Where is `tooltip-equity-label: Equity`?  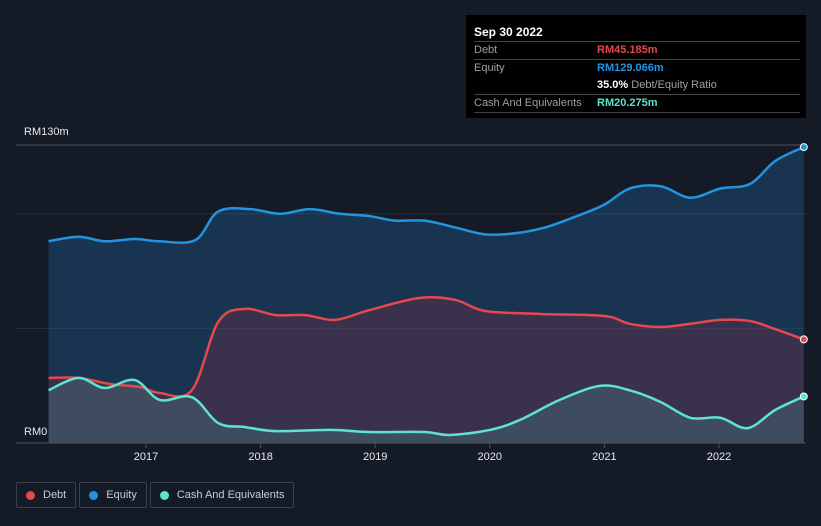
tooltip-equity-label: Equity is located at coordinates (489, 68).